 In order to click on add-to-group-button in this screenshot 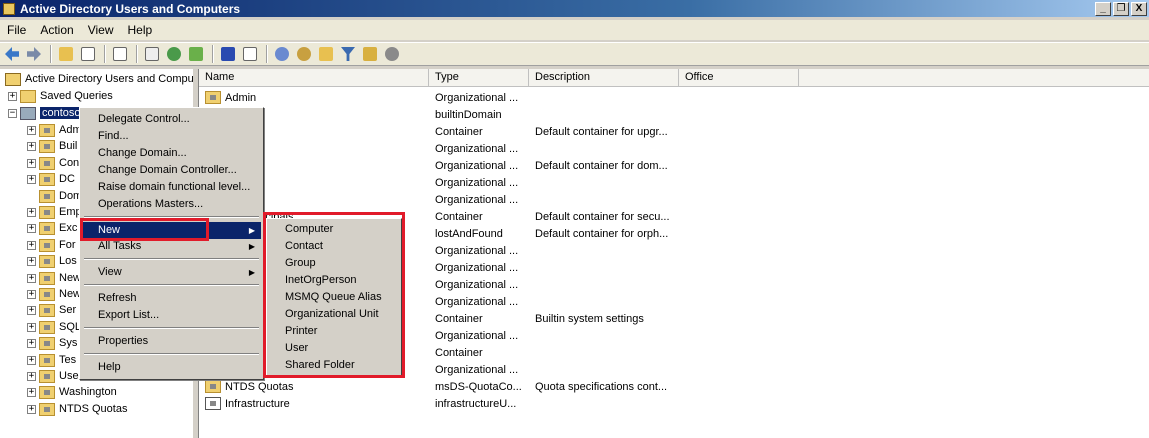, I will do `click(370, 54)`.